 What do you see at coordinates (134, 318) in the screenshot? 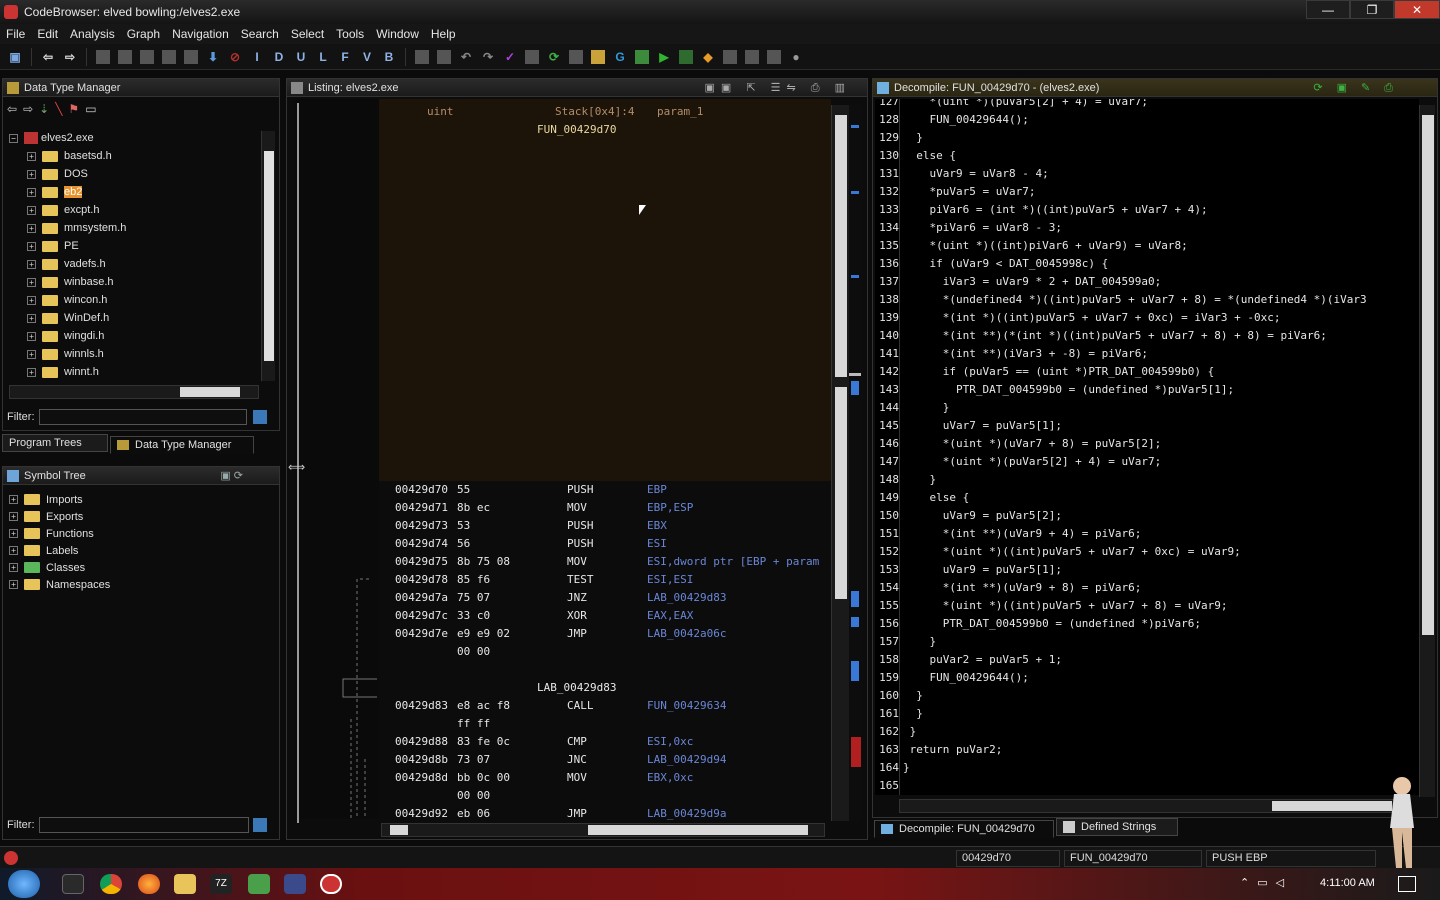
I see `dtm-tree-item: + WinDef.h` at bounding box center [134, 318].